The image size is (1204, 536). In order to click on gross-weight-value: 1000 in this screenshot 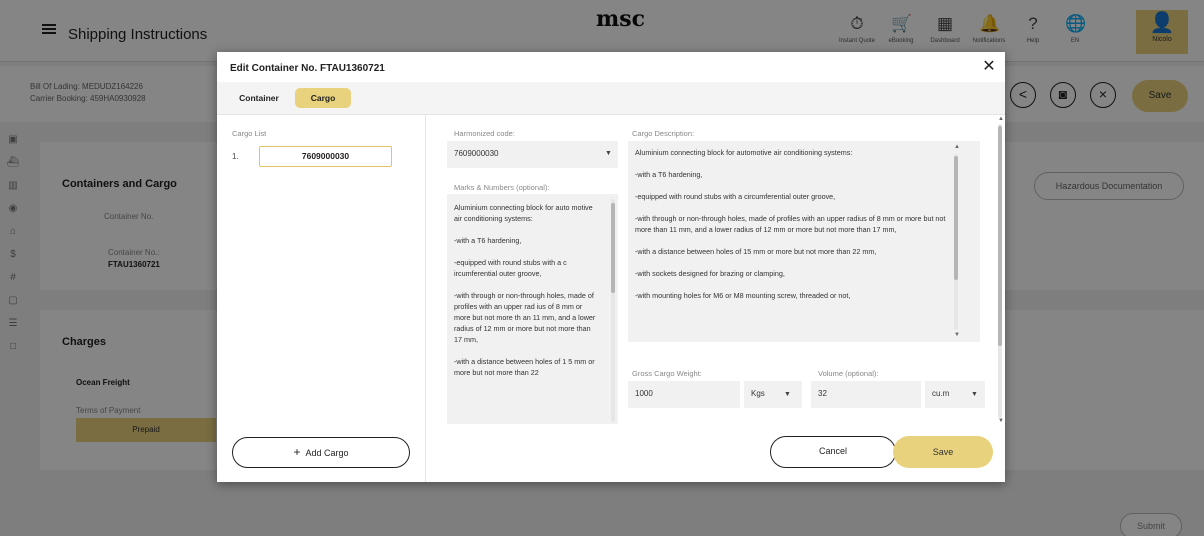, I will do `click(644, 393)`.